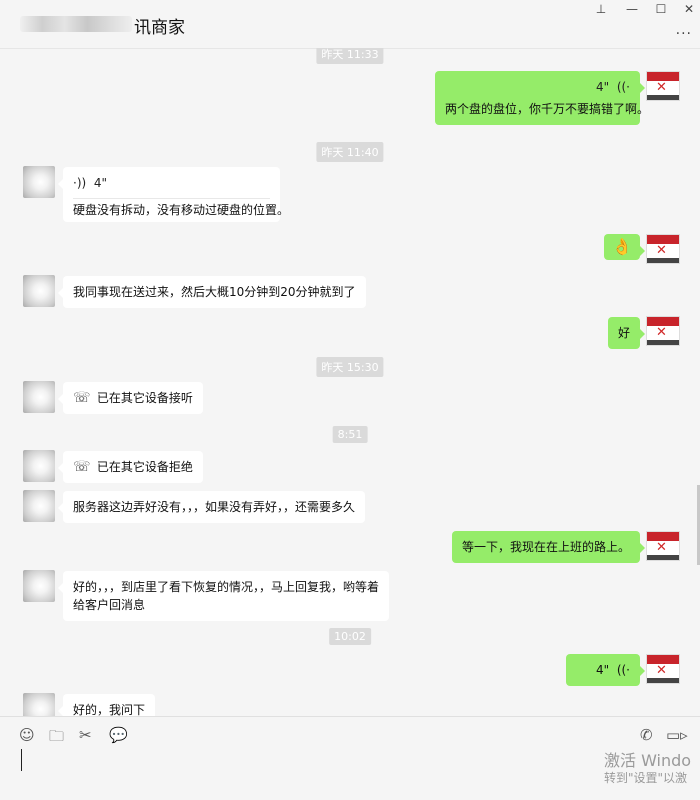 This screenshot has width=700, height=800. I want to click on outgoing-voice-message: 4" ((·, so click(605, 670).